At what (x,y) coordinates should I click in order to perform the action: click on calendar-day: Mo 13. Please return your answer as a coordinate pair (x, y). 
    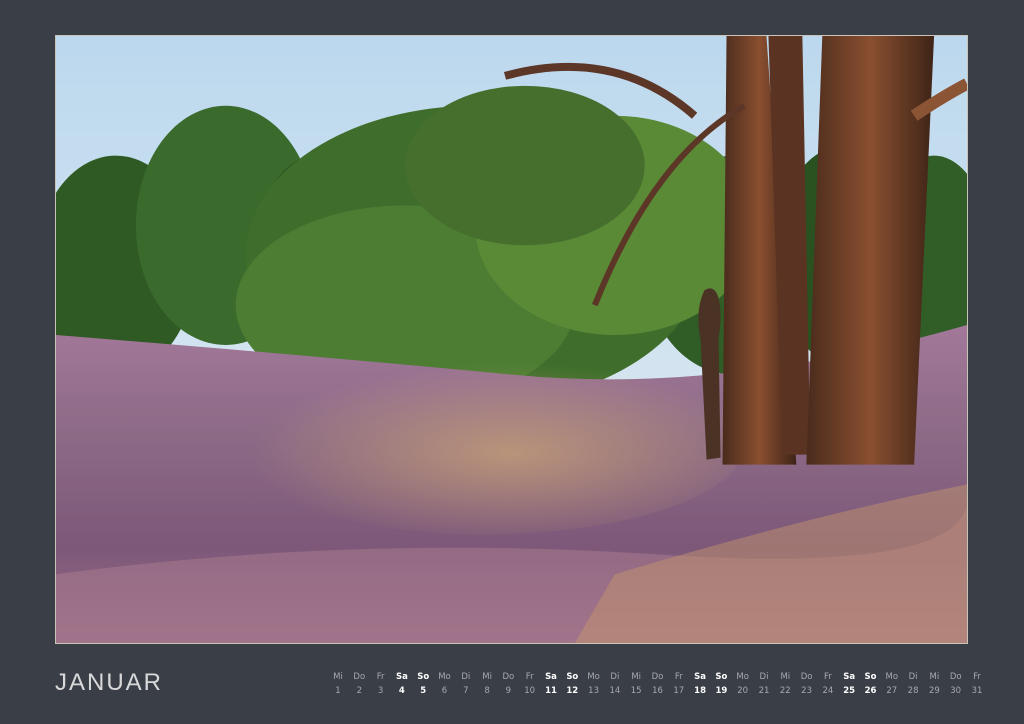
    Looking at the image, I should click on (594, 685).